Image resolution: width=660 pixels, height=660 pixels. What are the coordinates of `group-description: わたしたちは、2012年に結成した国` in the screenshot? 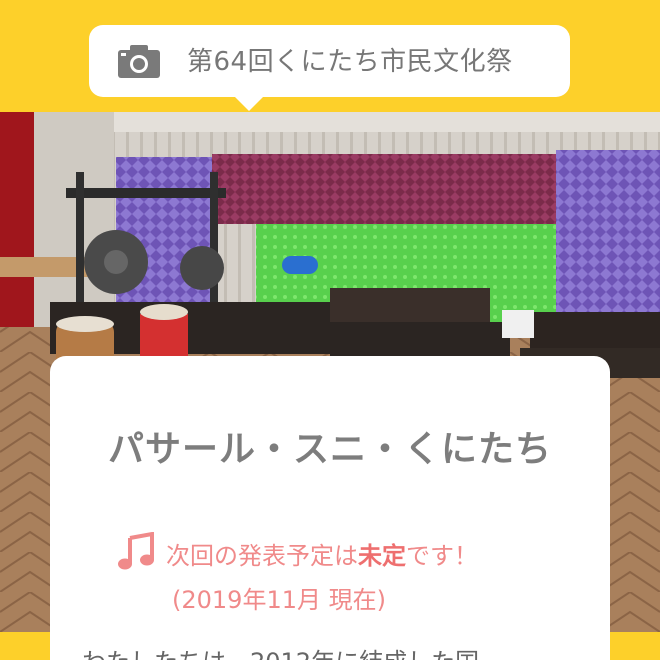 It's located at (337, 651).